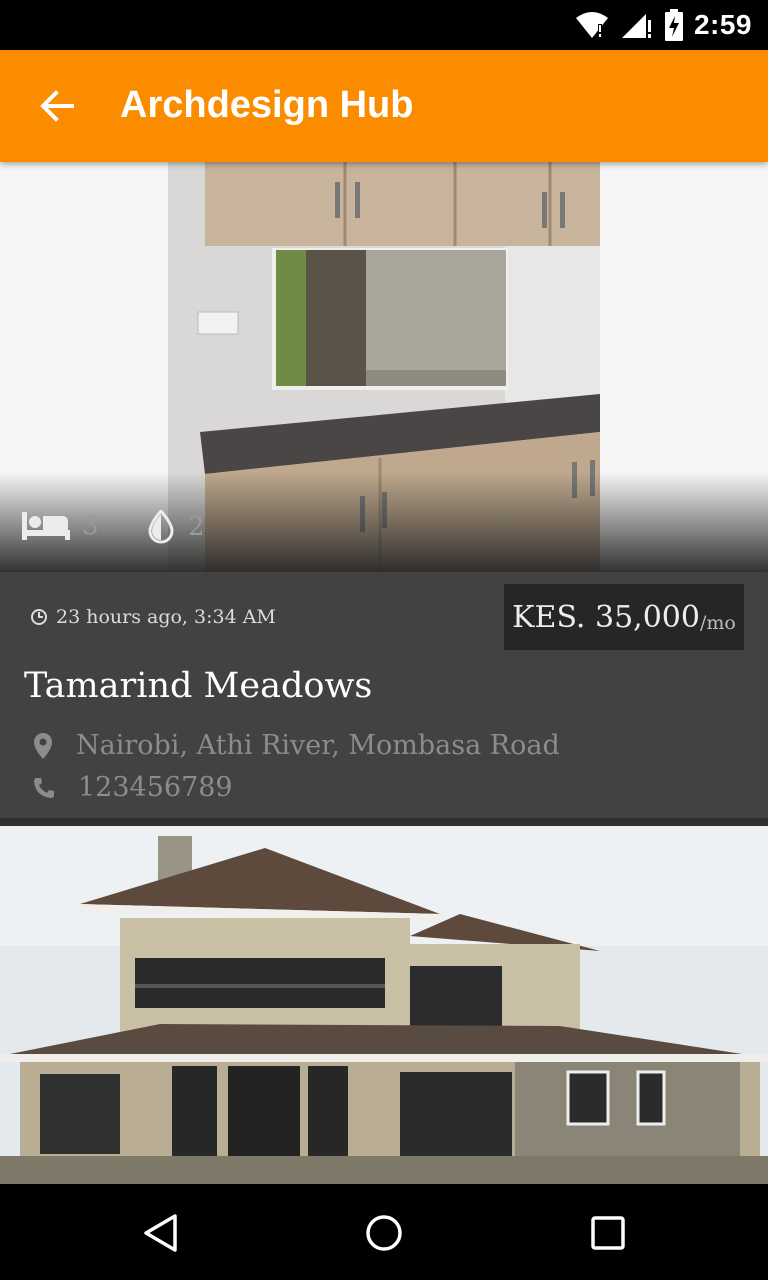  I want to click on price: KES. 35,000, so click(606, 617).